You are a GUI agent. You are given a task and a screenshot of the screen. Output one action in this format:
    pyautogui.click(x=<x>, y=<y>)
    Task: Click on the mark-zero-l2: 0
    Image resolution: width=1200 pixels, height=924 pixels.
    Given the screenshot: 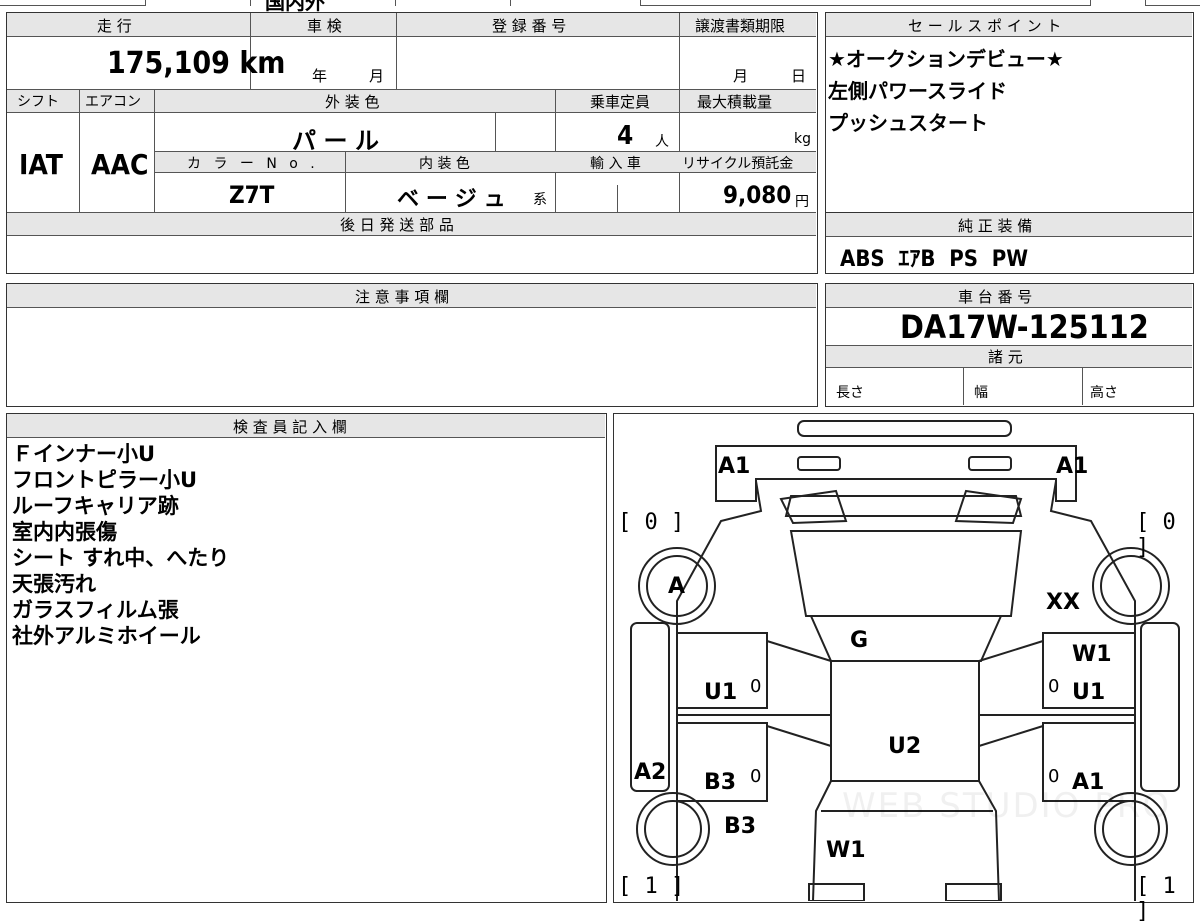 What is the action you would take?
    pyautogui.click(x=756, y=776)
    